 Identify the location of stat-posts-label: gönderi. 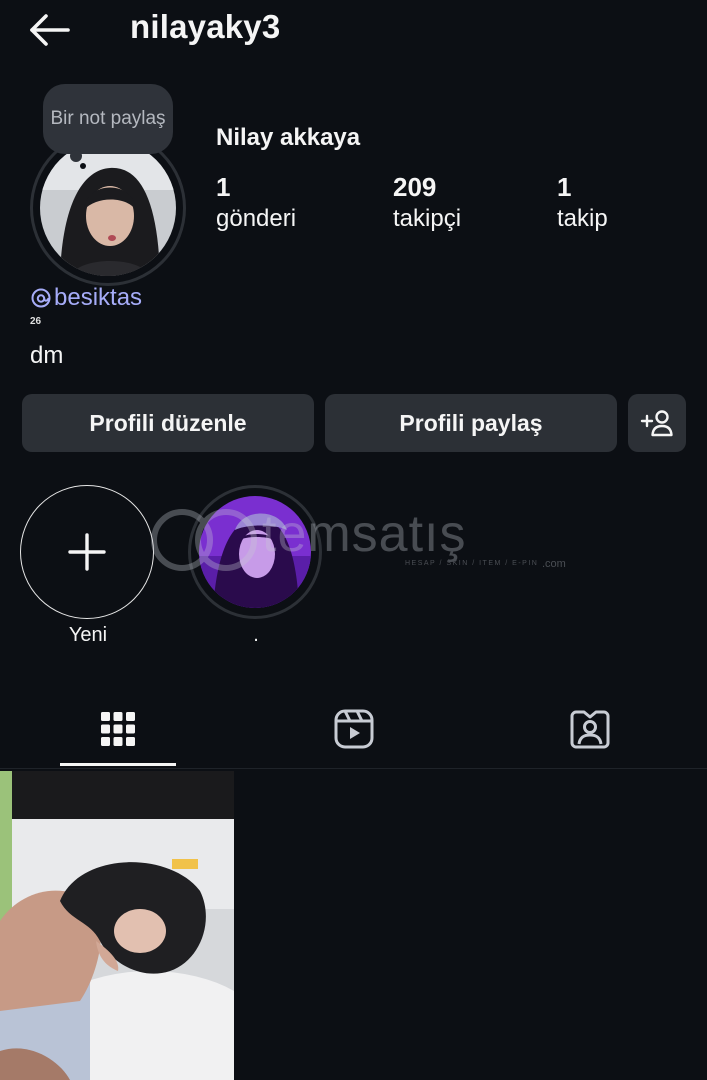
(256, 218).